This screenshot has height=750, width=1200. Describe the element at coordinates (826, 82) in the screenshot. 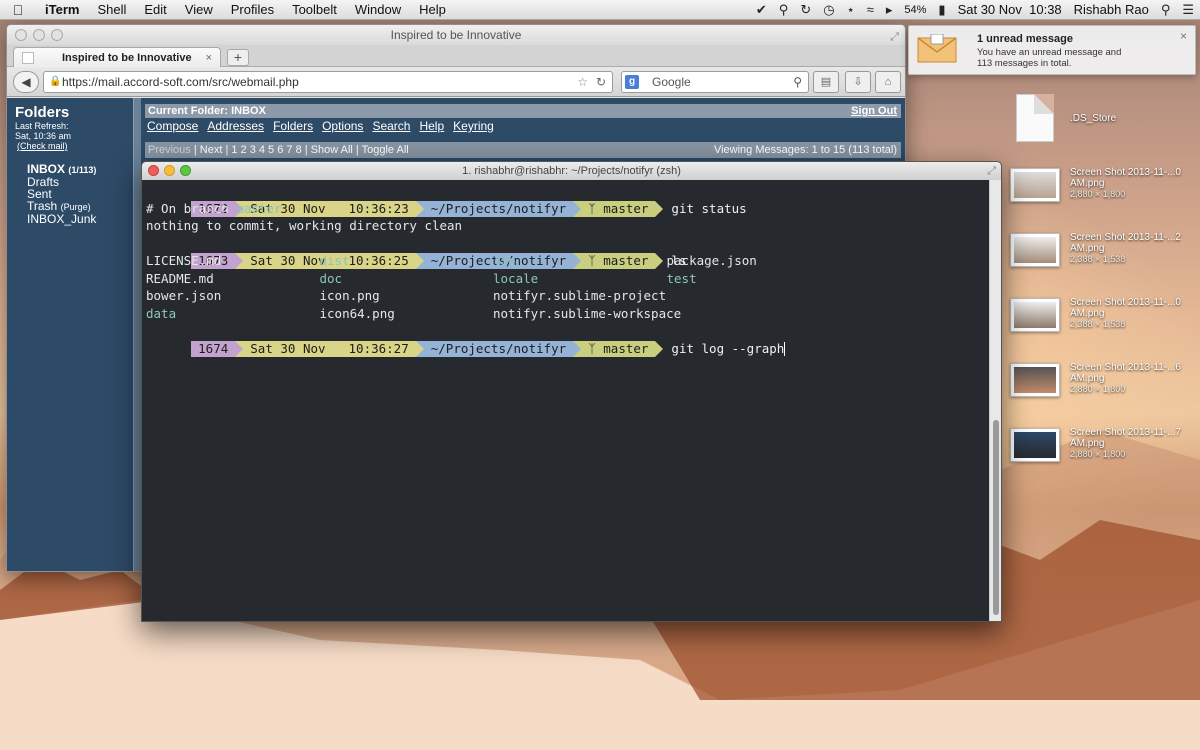

I see `bookmarks-button: ▤` at that location.